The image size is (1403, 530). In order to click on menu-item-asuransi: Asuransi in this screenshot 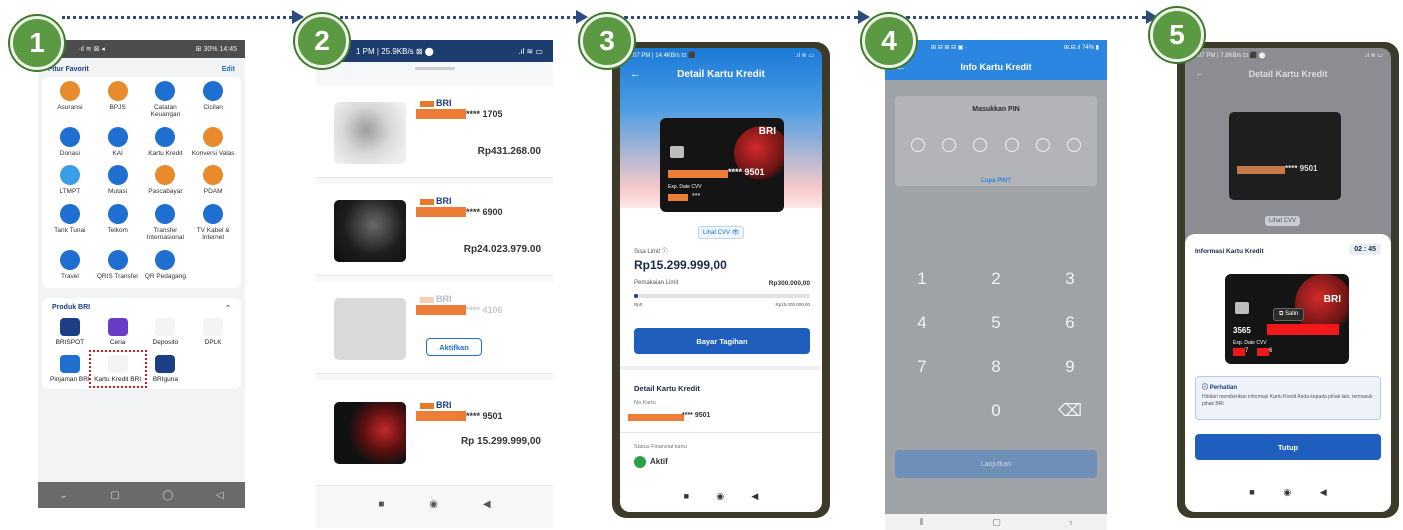, I will do `click(70, 100)`.